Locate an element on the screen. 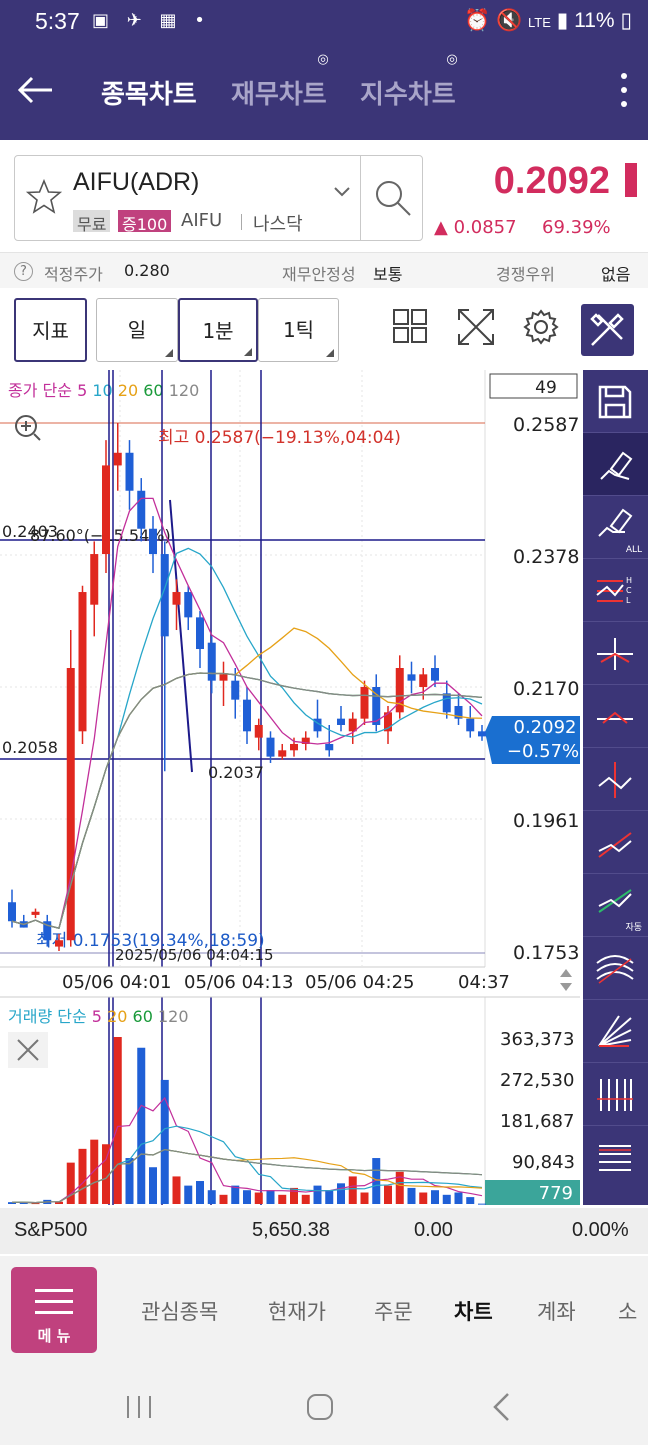  horizontal-lines-icon is located at coordinates (615, 1158).